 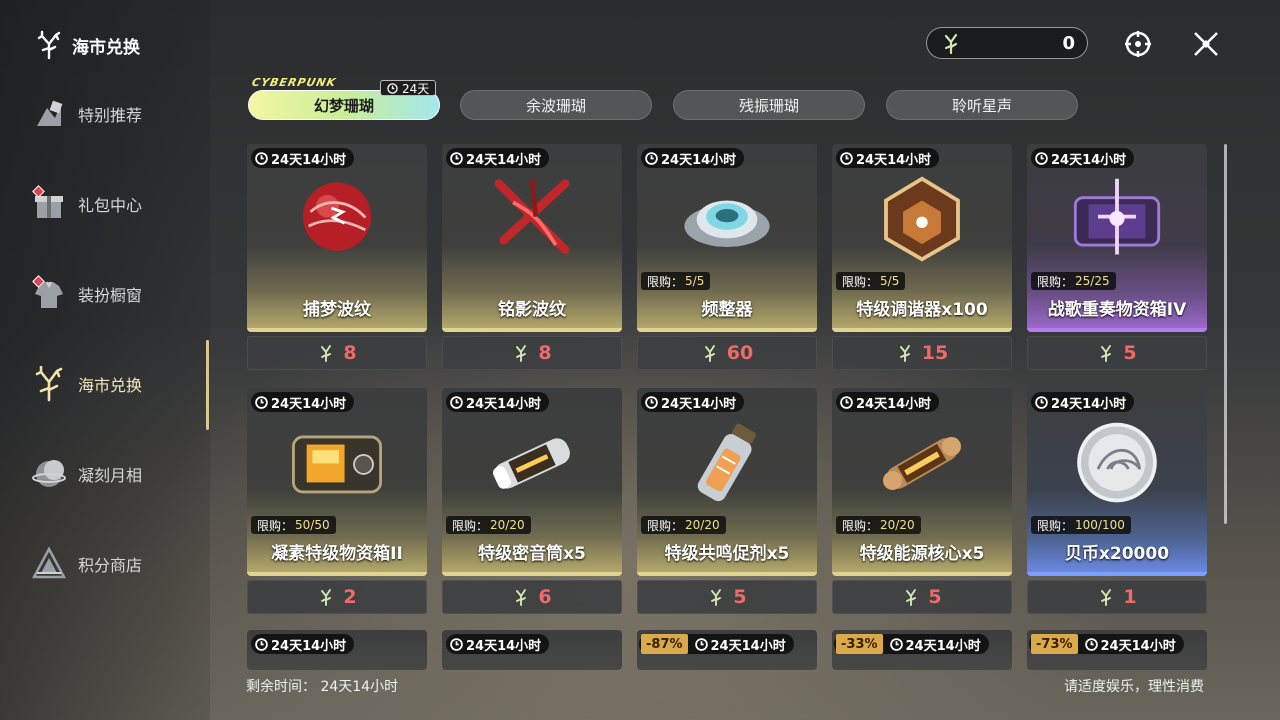 What do you see at coordinates (922, 310) in the screenshot?
I see `item-name: 特级调谐器x100` at bounding box center [922, 310].